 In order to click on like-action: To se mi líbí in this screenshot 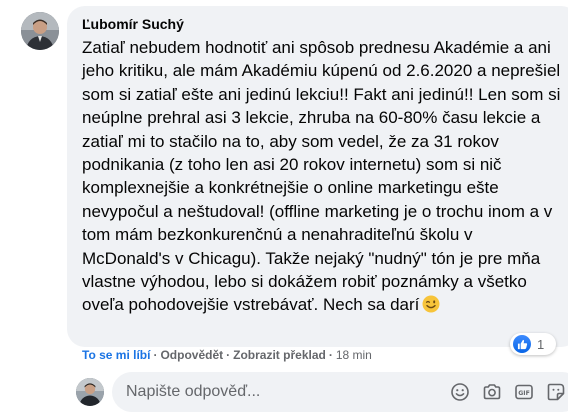, I will do `click(116, 355)`.